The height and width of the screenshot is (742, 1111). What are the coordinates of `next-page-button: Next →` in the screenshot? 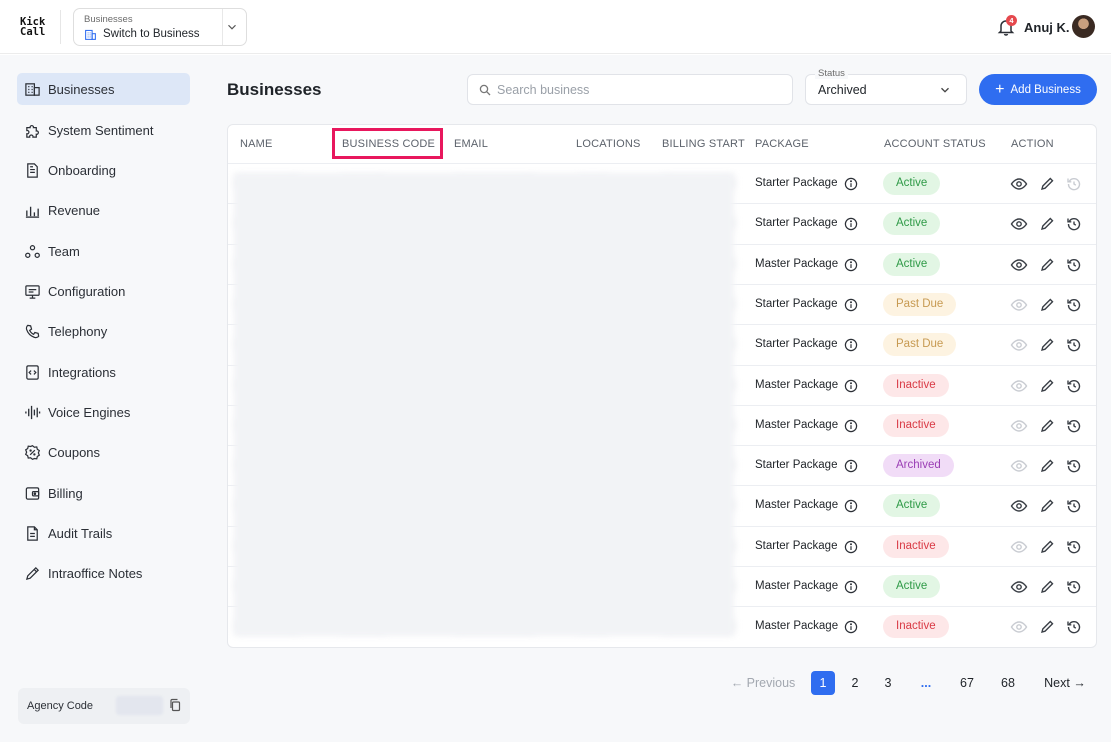 It's located at (1065, 683).